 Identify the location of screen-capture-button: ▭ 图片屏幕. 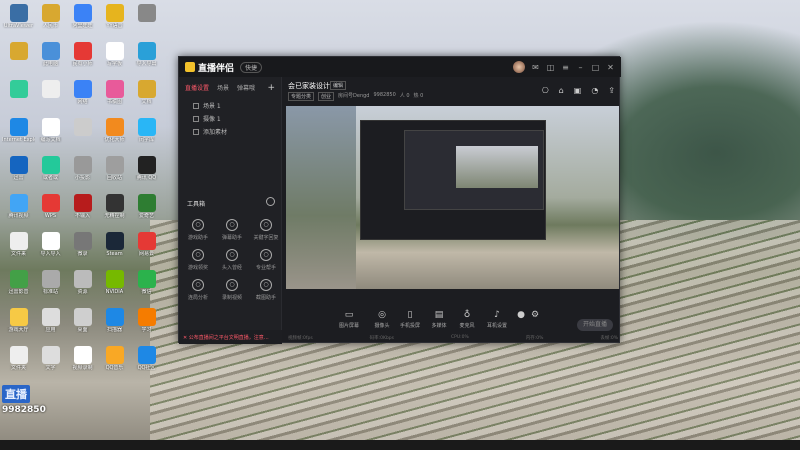
(349, 319).